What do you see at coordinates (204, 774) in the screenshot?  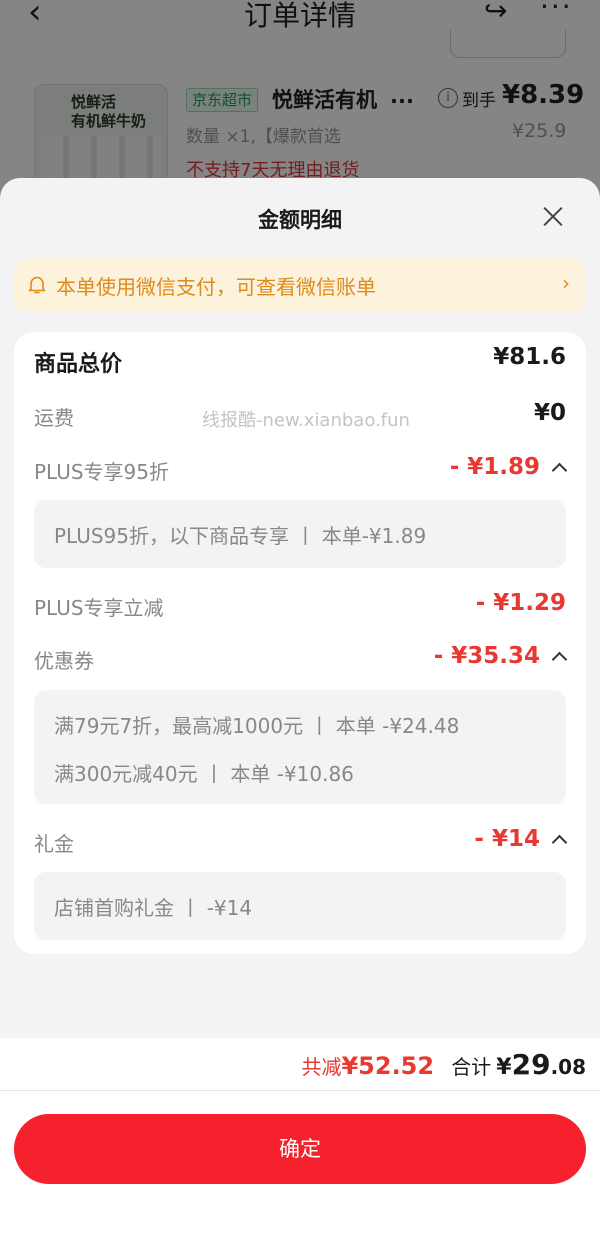 I see `coupon-detail-line: 满300元减40元 丨 本单 -¥10.86` at bounding box center [204, 774].